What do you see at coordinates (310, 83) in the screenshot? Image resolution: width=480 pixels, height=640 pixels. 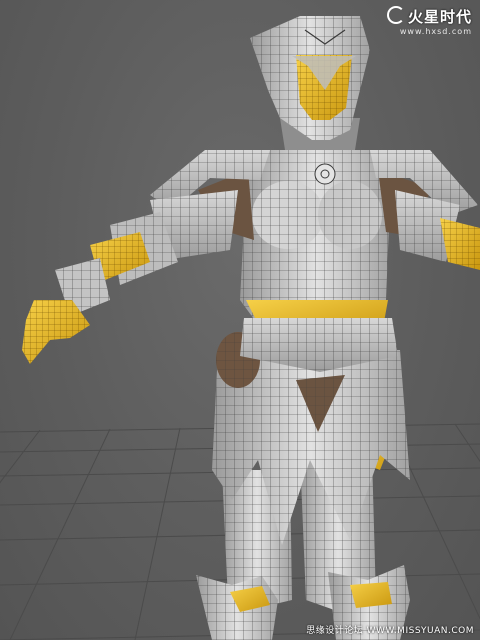 I see `helmet` at bounding box center [310, 83].